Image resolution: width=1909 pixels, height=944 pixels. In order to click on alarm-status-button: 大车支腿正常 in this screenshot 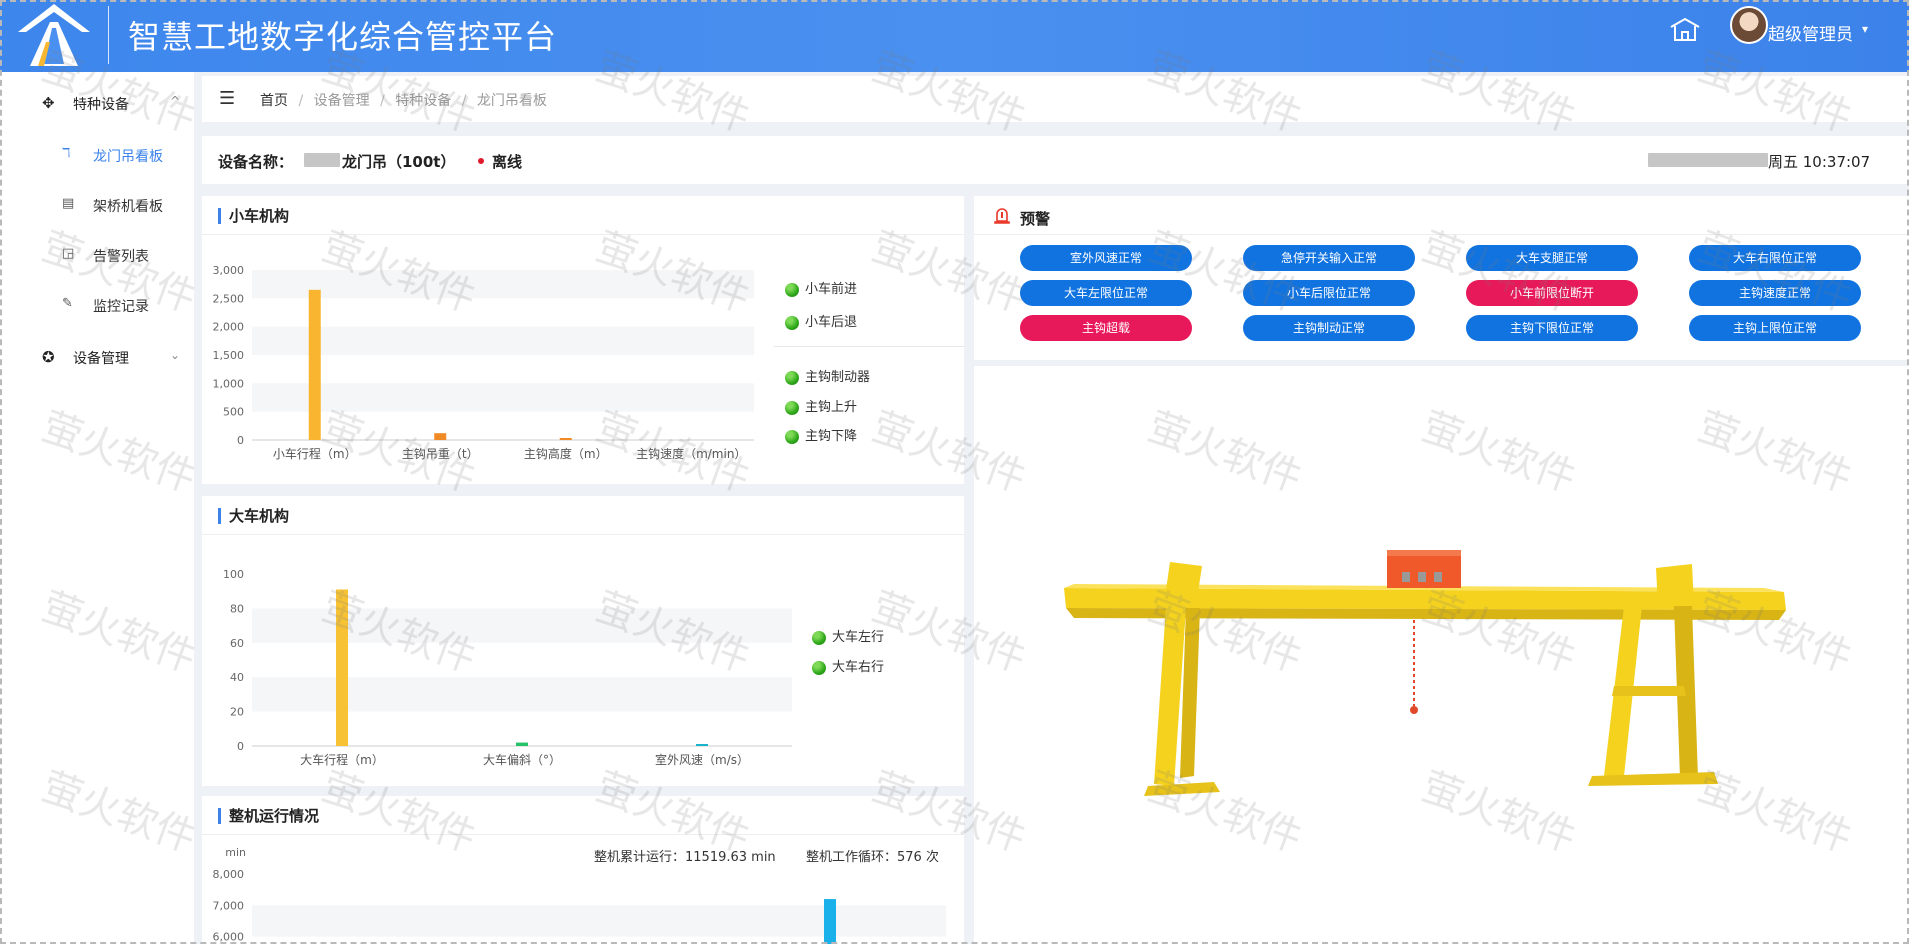, I will do `click(1552, 258)`.